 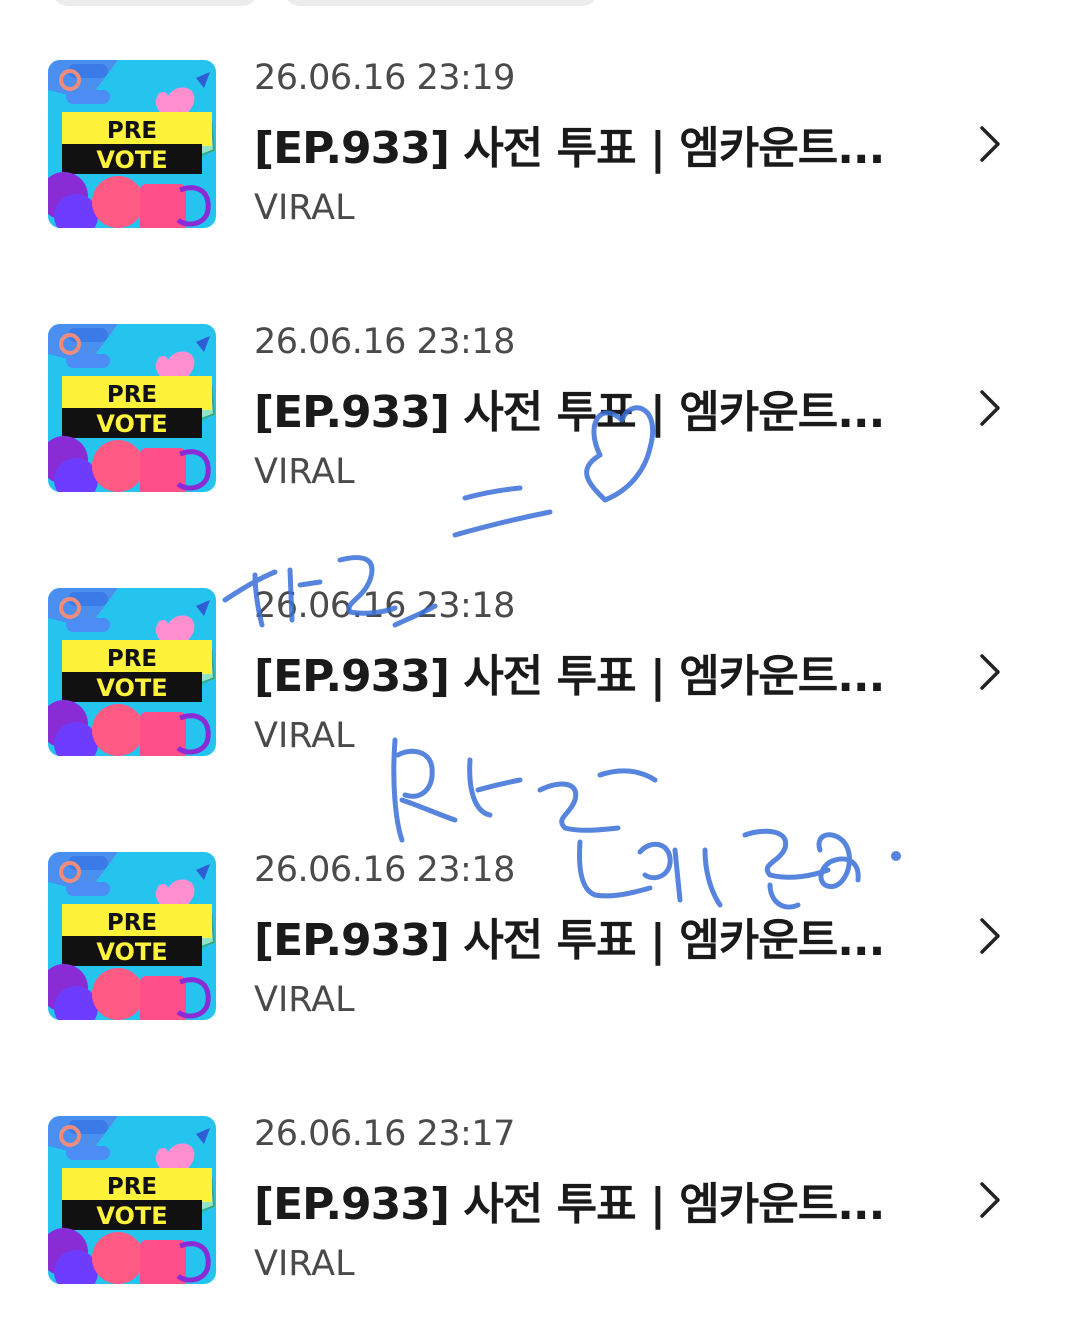 I want to click on episode-date: 26.06.16 23:17, so click(x=384, y=1134).